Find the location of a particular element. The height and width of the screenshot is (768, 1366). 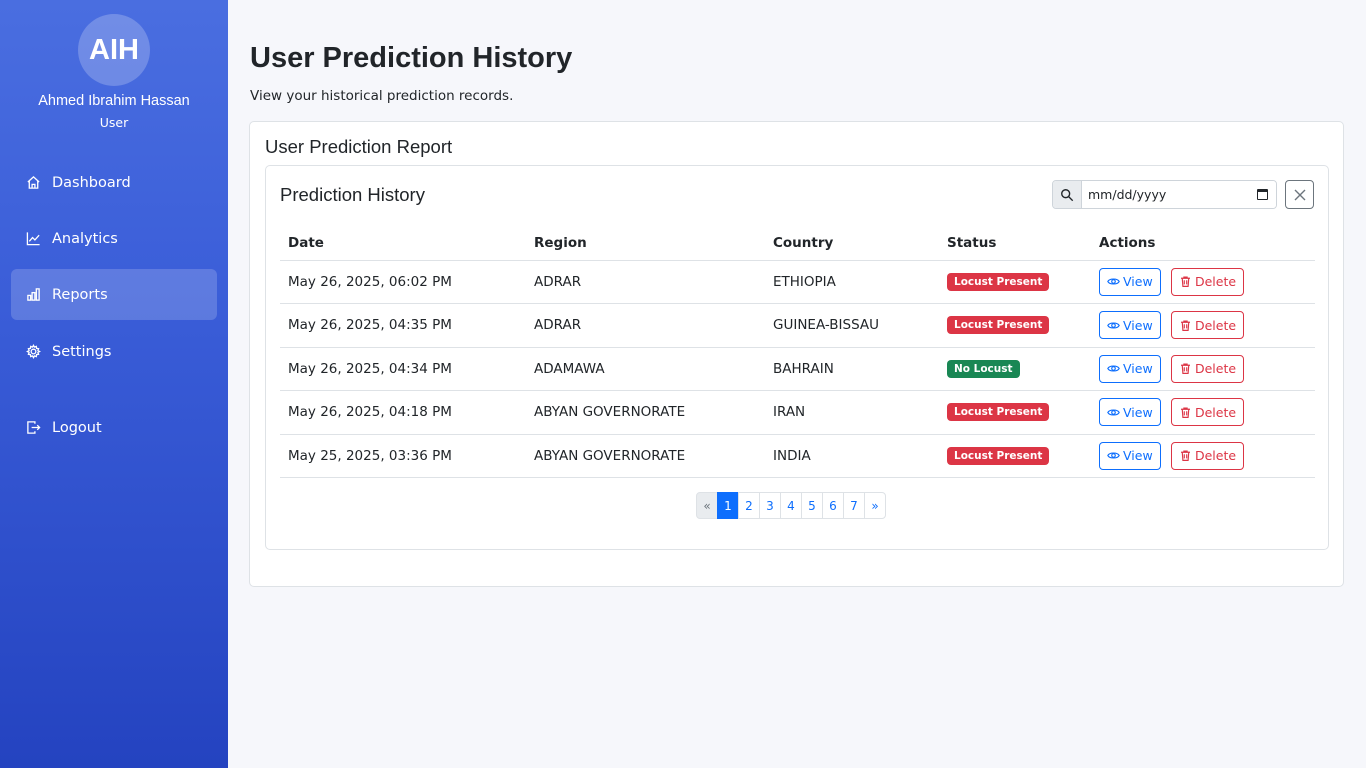

table-header-row: Date Region Country Status Actions is located at coordinates (797, 243).